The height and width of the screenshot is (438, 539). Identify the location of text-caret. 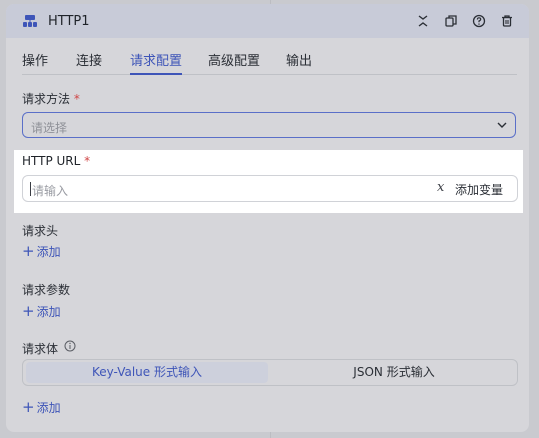
(30, 189).